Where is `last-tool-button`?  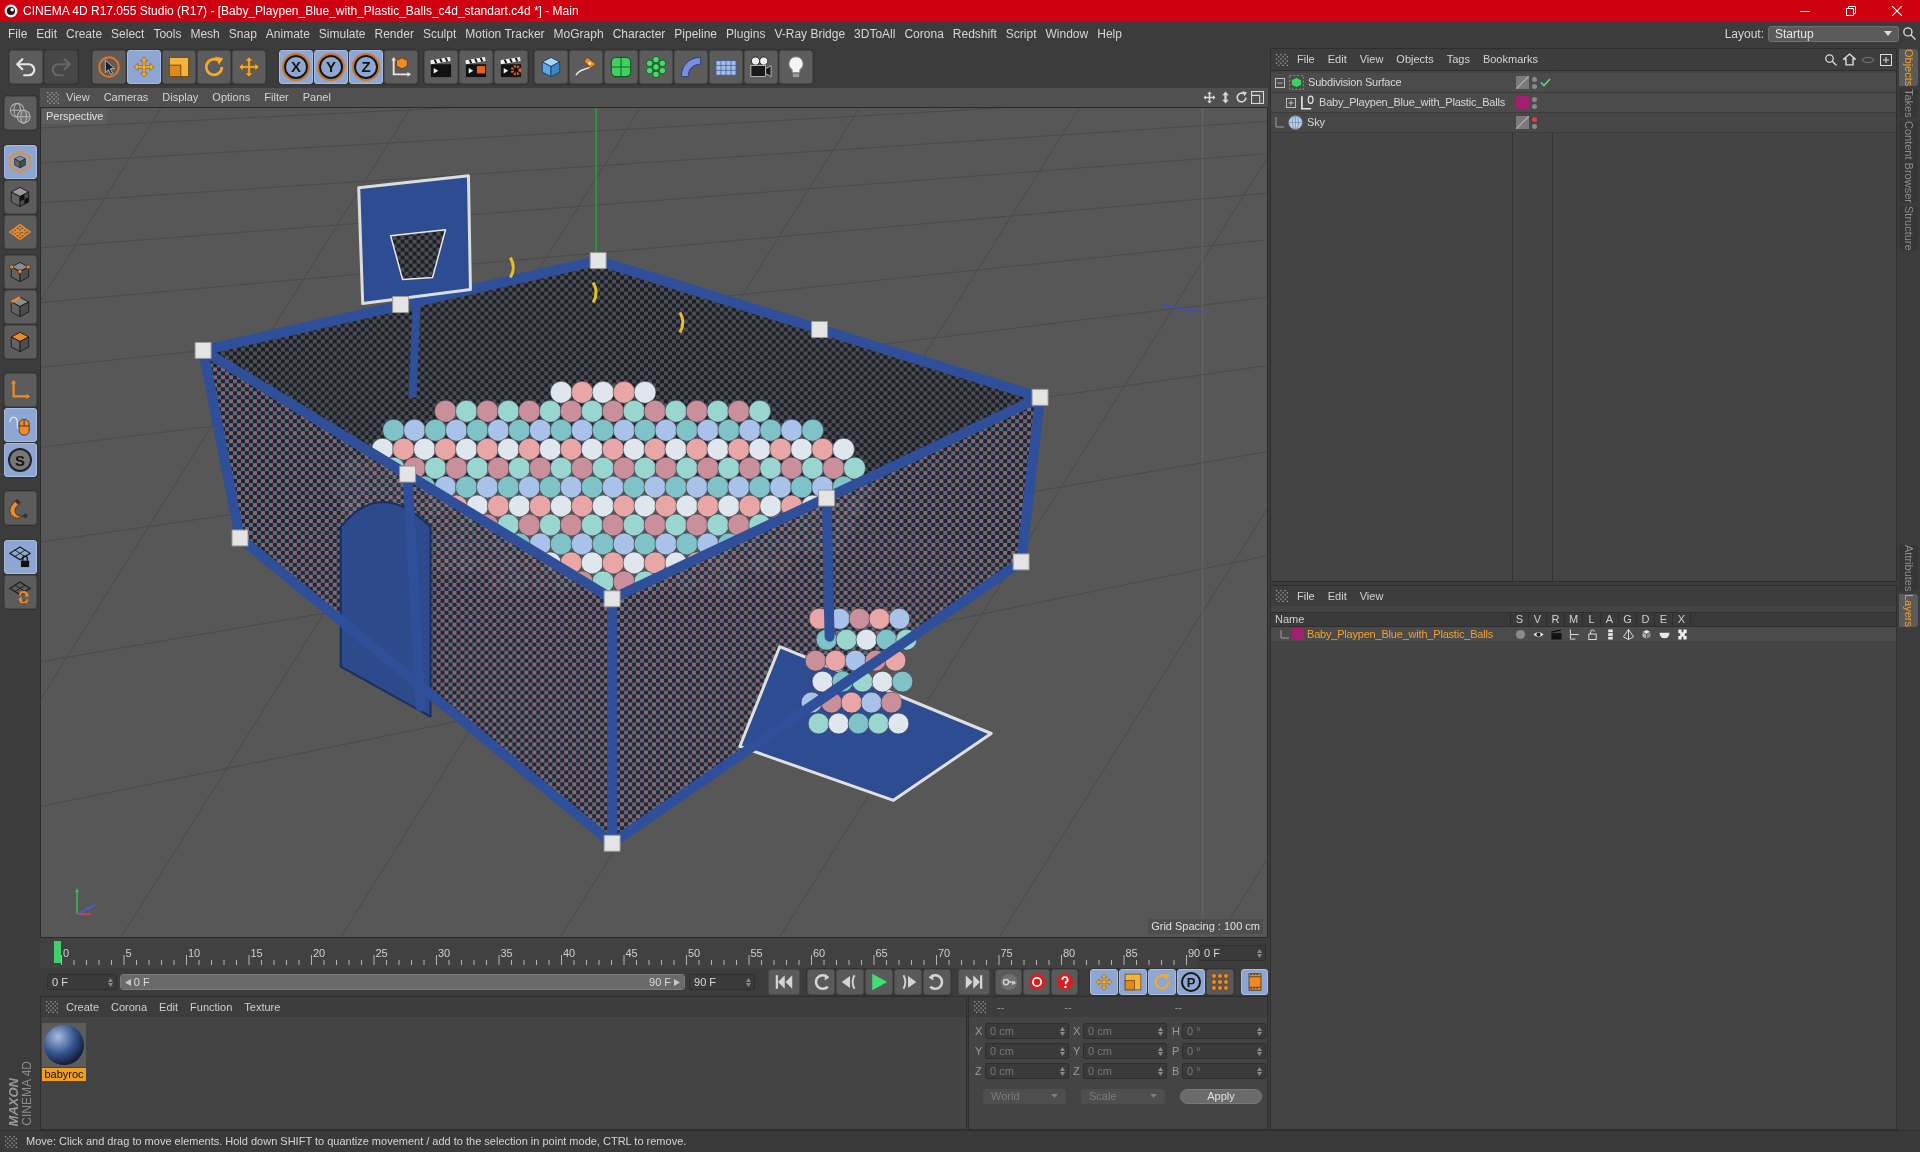
last-tool-button is located at coordinates (249, 66).